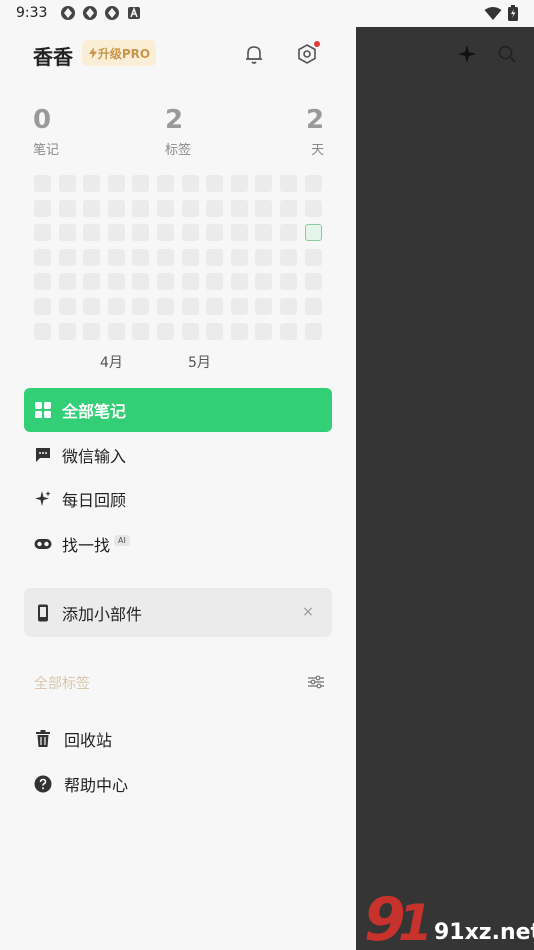 Image resolution: width=534 pixels, height=950 pixels. Describe the element at coordinates (46, 150) in the screenshot. I see `stat-notes-label: 笔记` at that location.